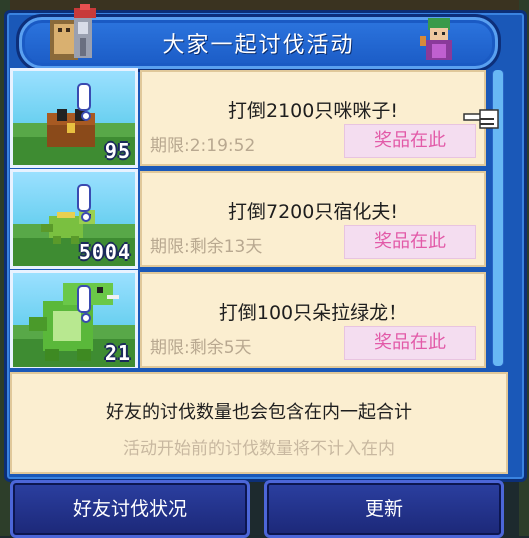 Image resolution: width=529 pixels, height=538 pixels. What do you see at coordinates (104, 252) in the screenshot?
I see `kill-count-badge: 5004` at bounding box center [104, 252].